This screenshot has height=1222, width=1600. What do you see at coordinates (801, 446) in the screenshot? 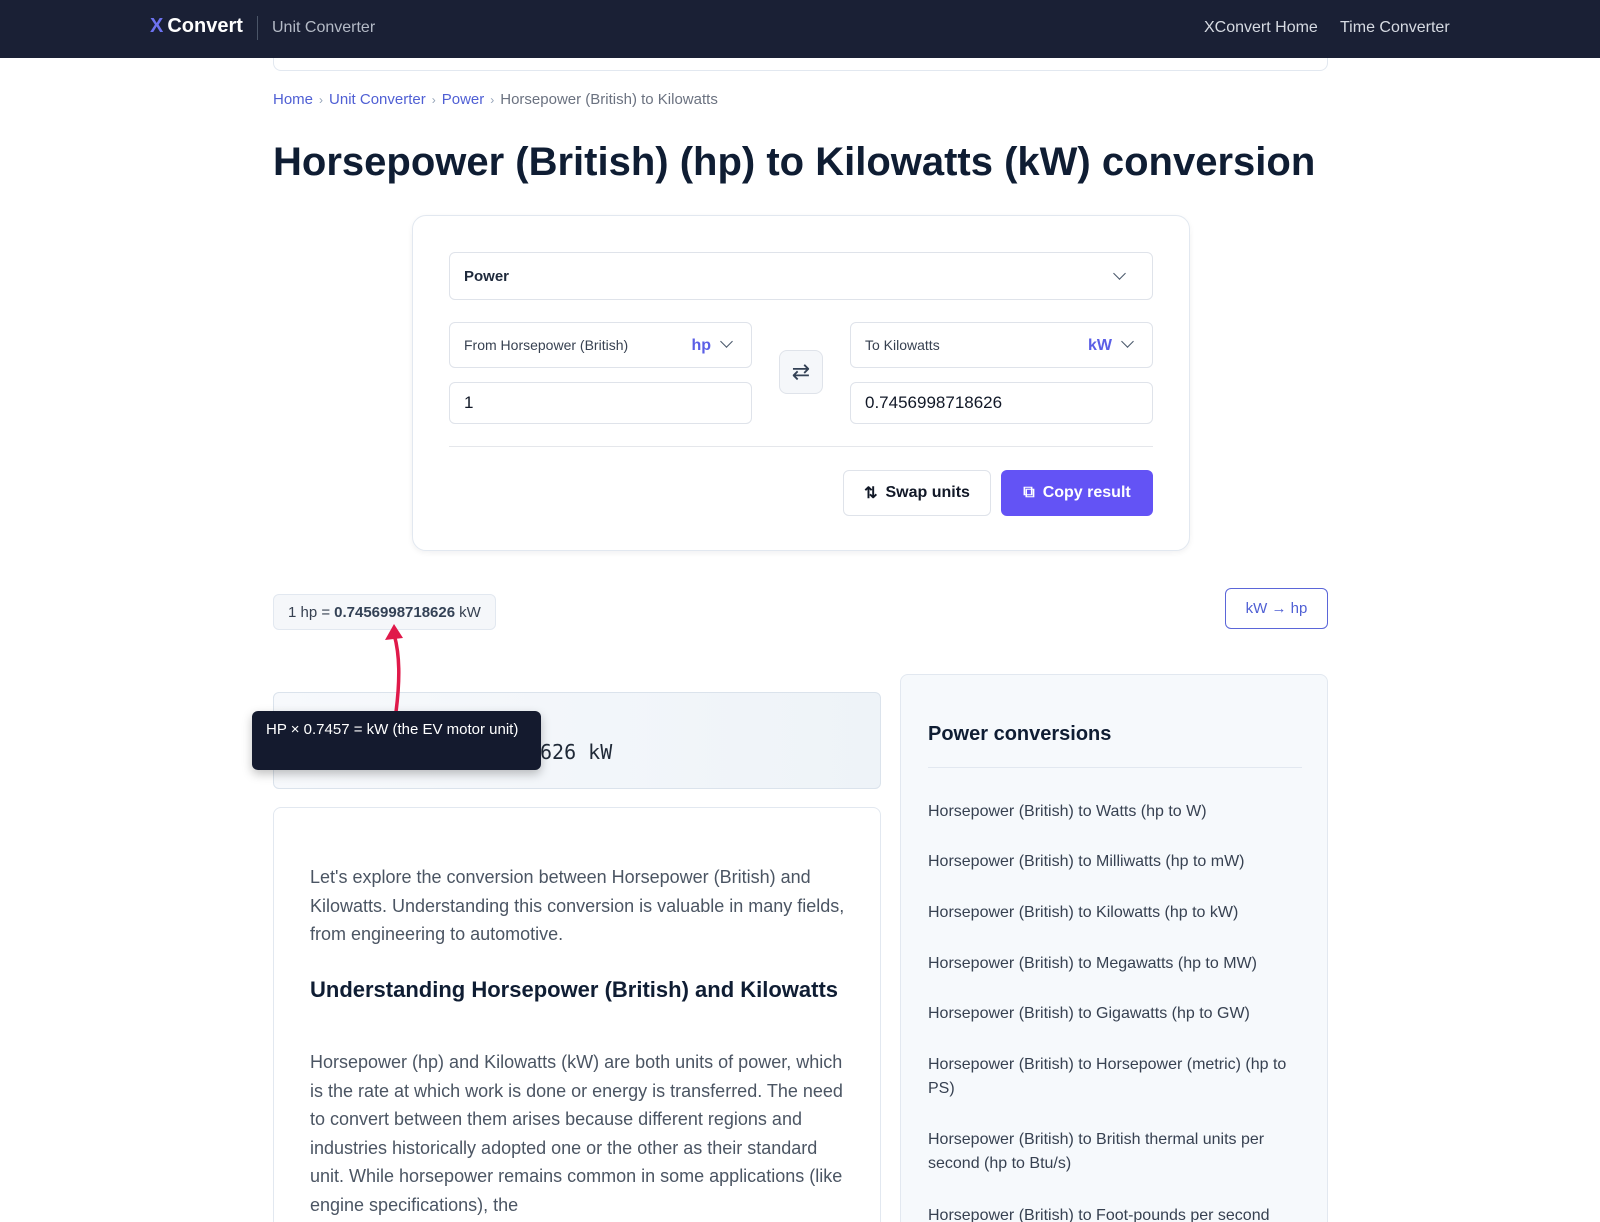
I see `card-divider` at bounding box center [801, 446].